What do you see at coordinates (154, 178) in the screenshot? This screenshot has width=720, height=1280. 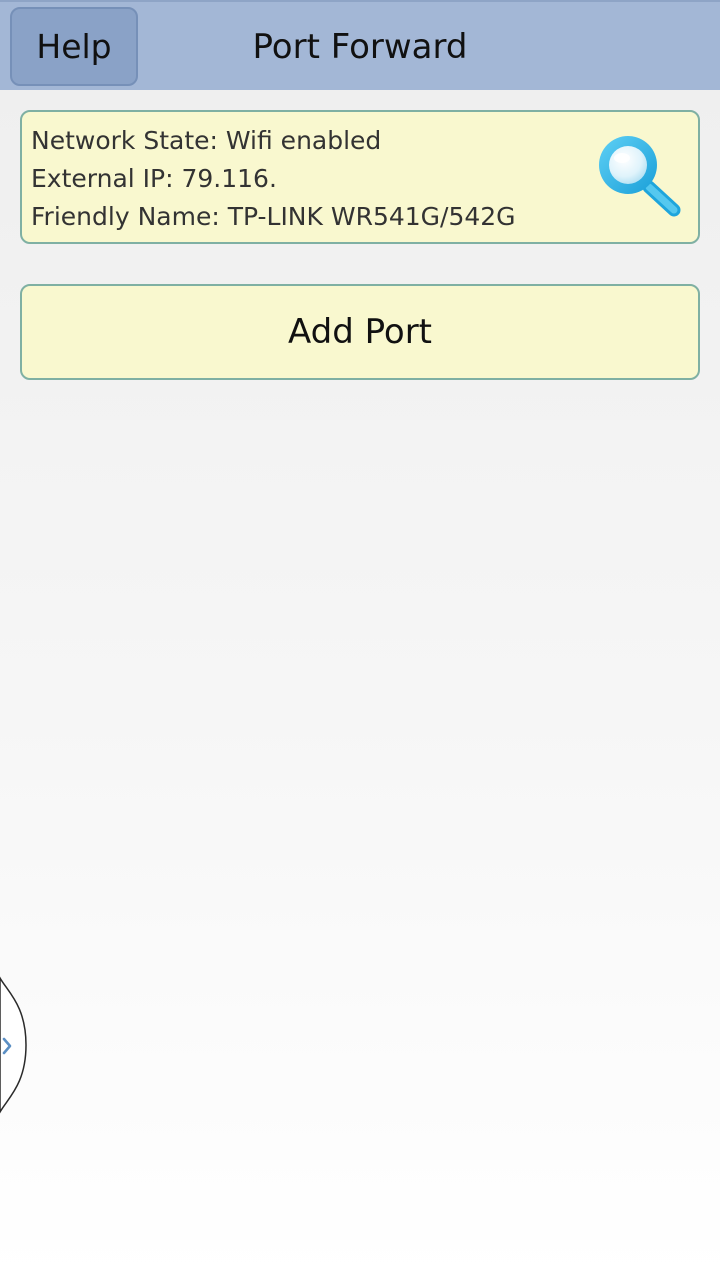 I see `external-ip-label: External IP: 79.116.` at bounding box center [154, 178].